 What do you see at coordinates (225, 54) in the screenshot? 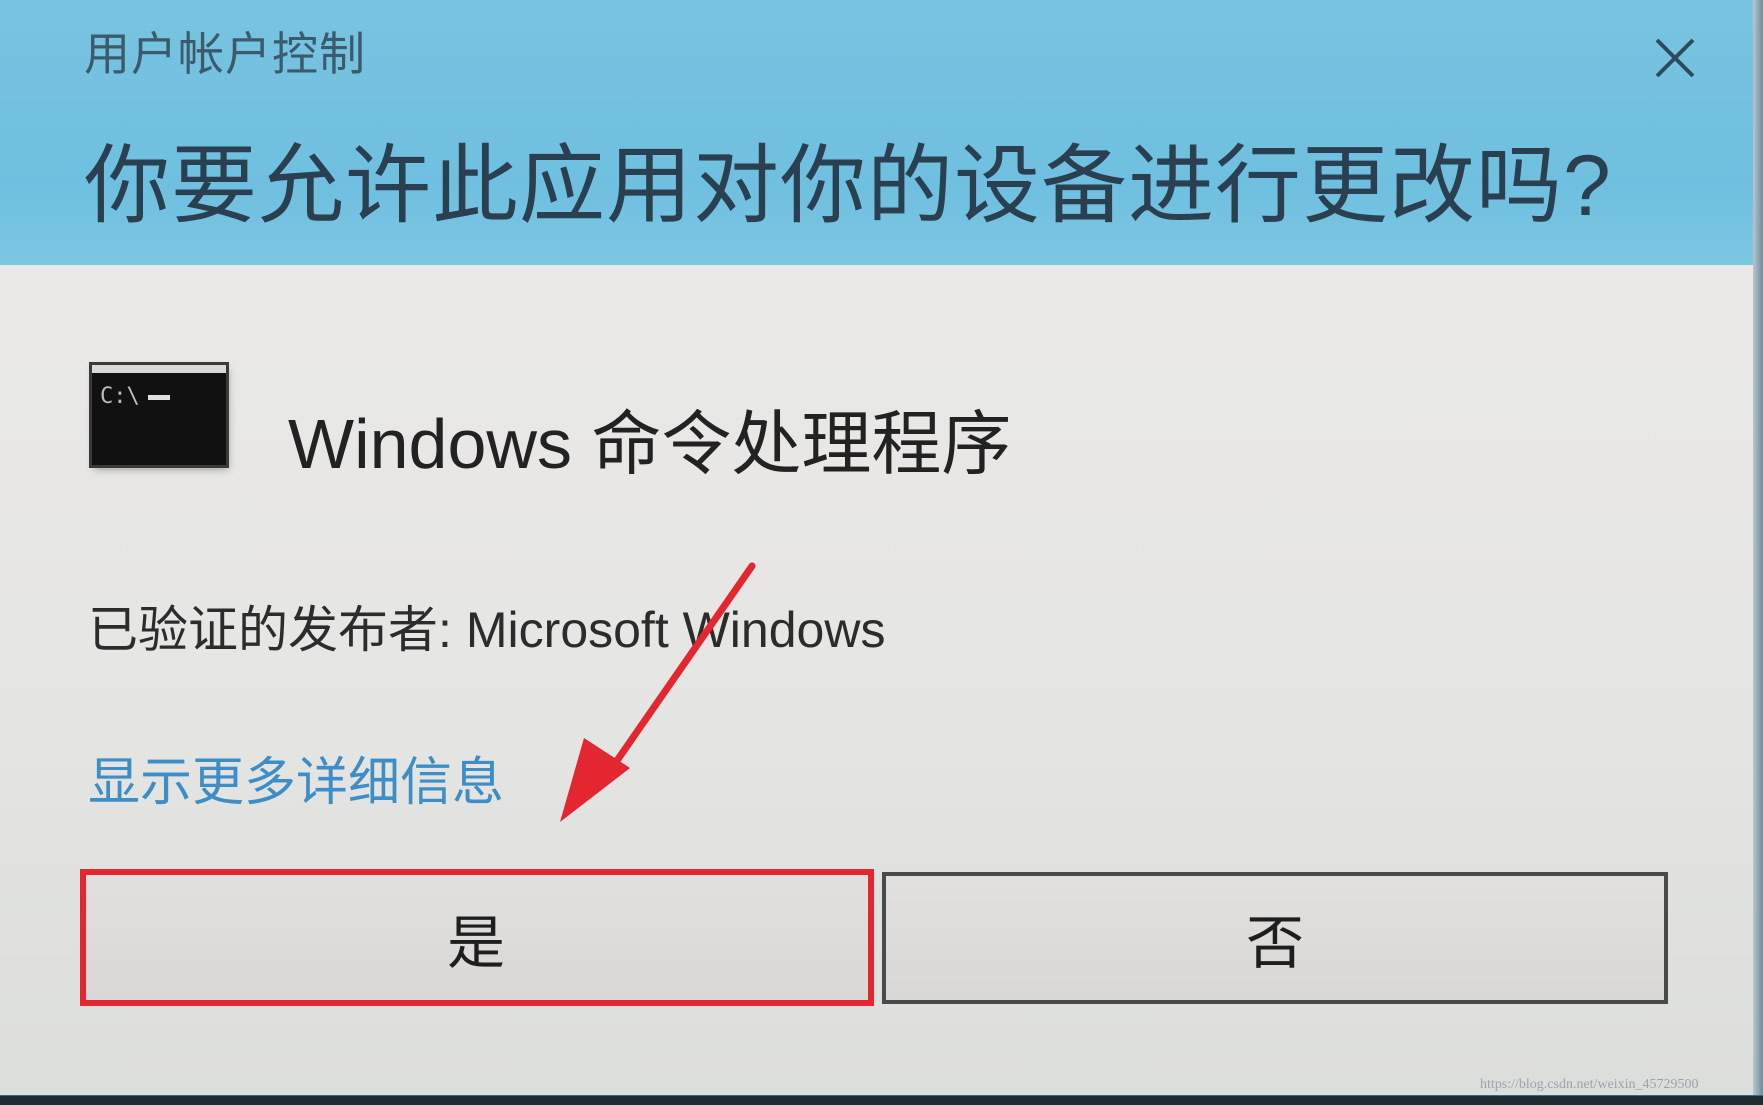
I see `dialog-app-title: 用户帐户控制` at bounding box center [225, 54].